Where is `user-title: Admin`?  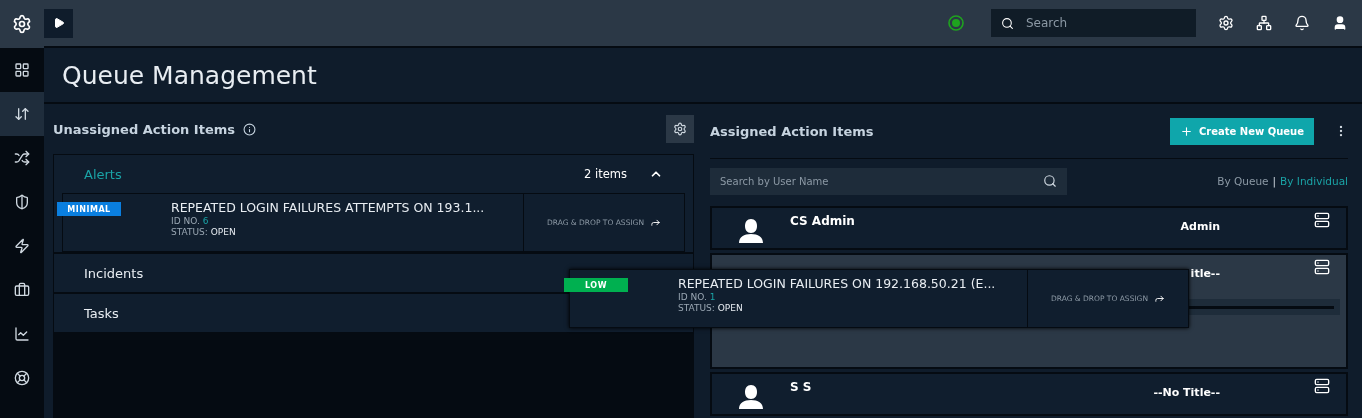
user-title: Admin is located at coordinates (1199, 226).